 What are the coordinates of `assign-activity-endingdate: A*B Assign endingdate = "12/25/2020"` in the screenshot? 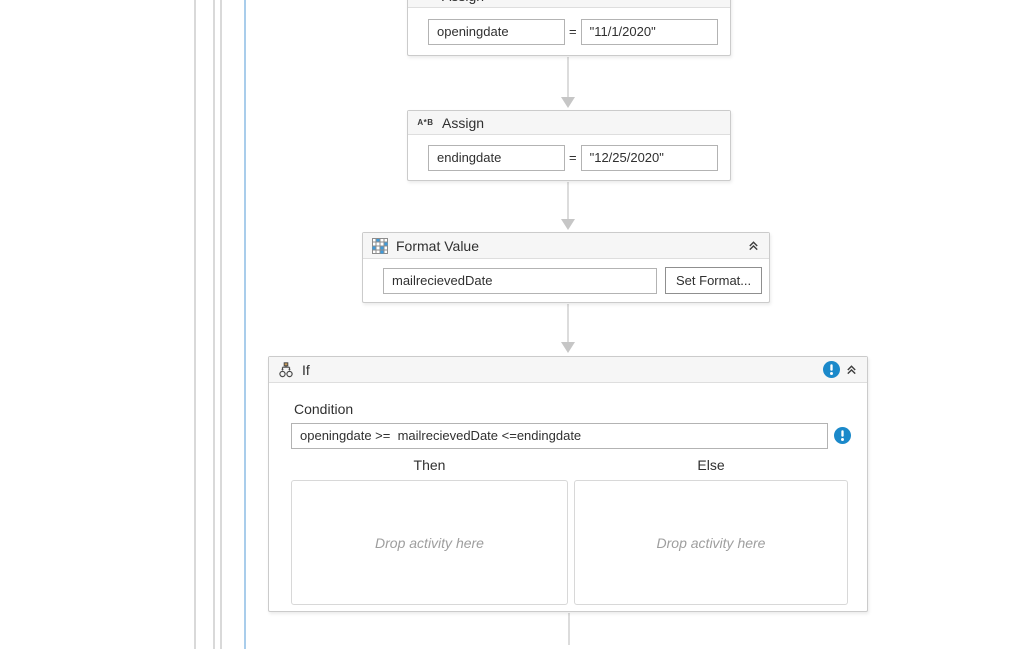 It's located at (569, 145).